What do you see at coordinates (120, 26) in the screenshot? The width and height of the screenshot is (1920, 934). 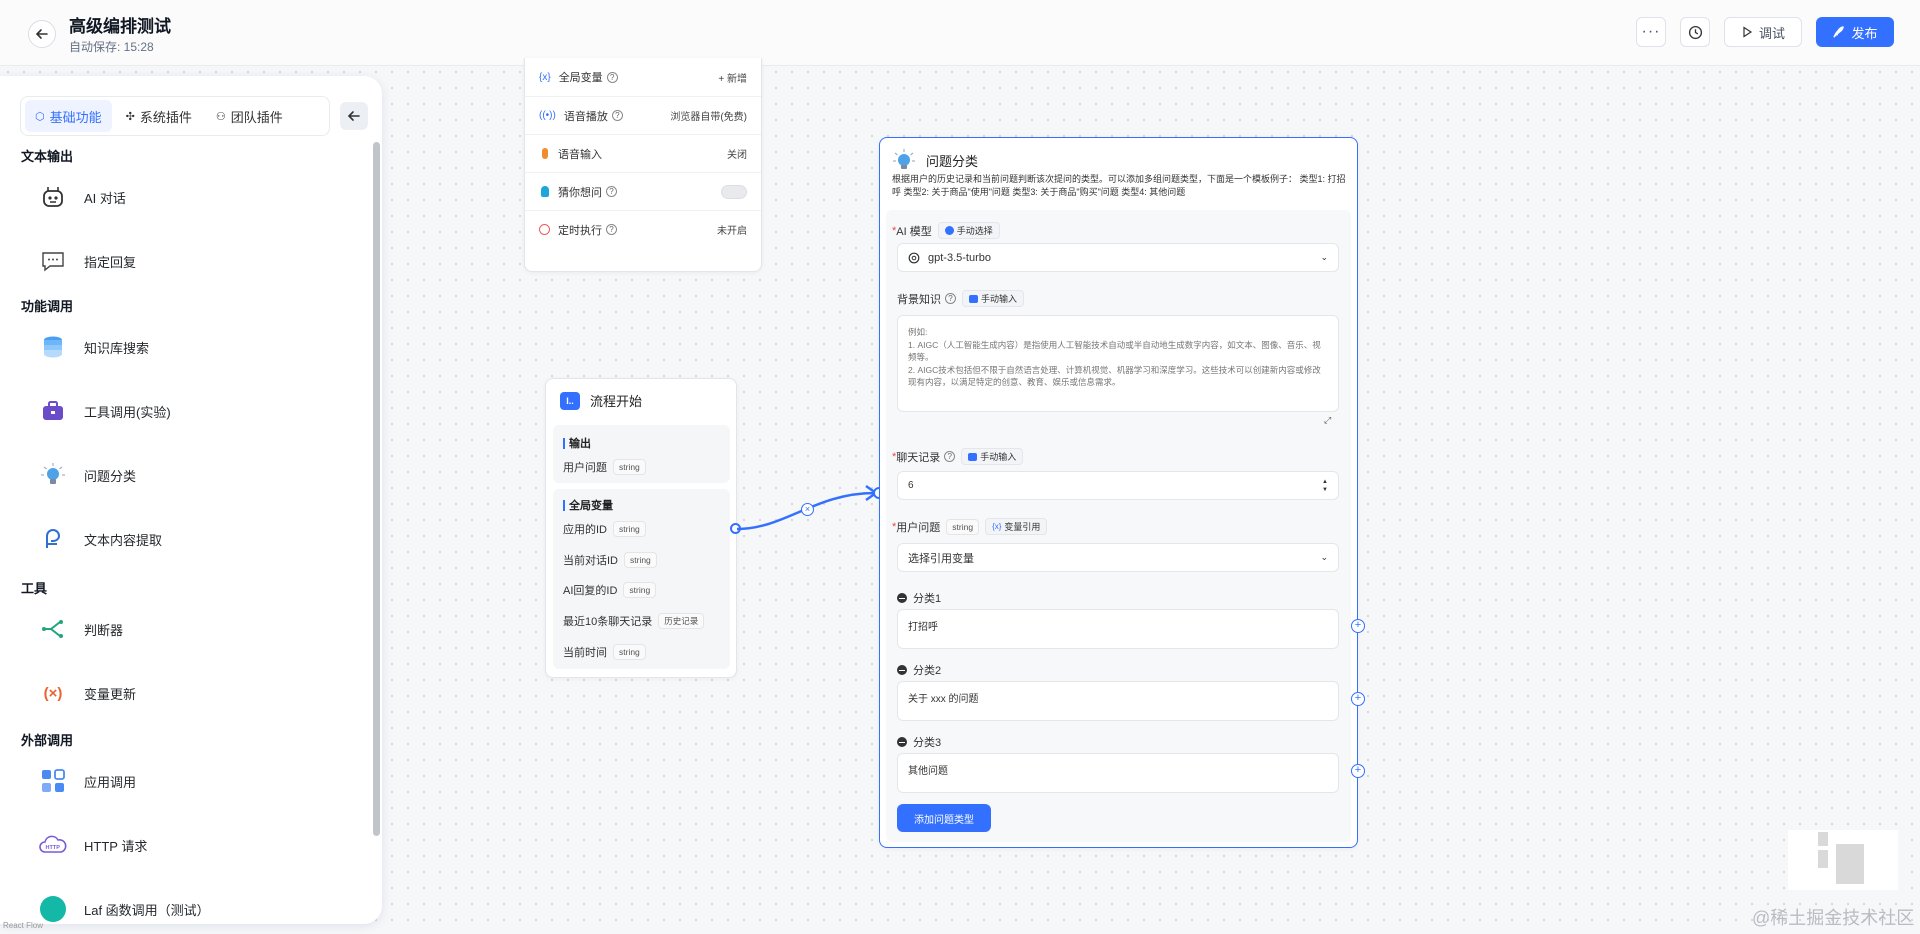 I see `app-title: 高级编排测试` at bounding box center [120, 26].